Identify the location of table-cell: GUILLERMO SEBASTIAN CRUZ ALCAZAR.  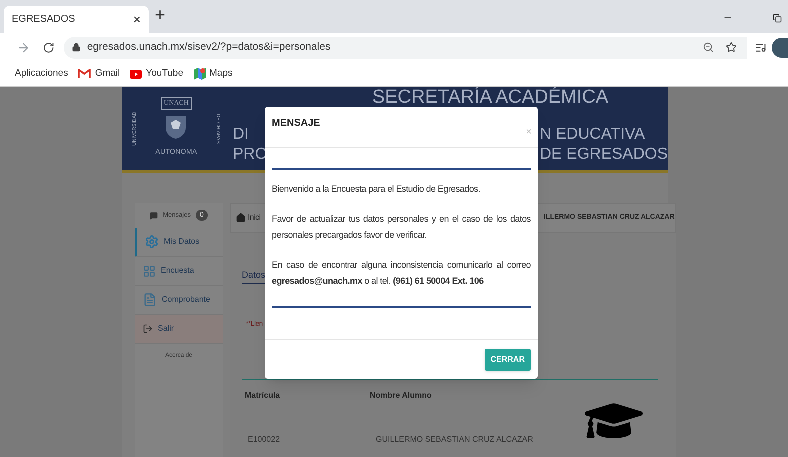
(455, 440).